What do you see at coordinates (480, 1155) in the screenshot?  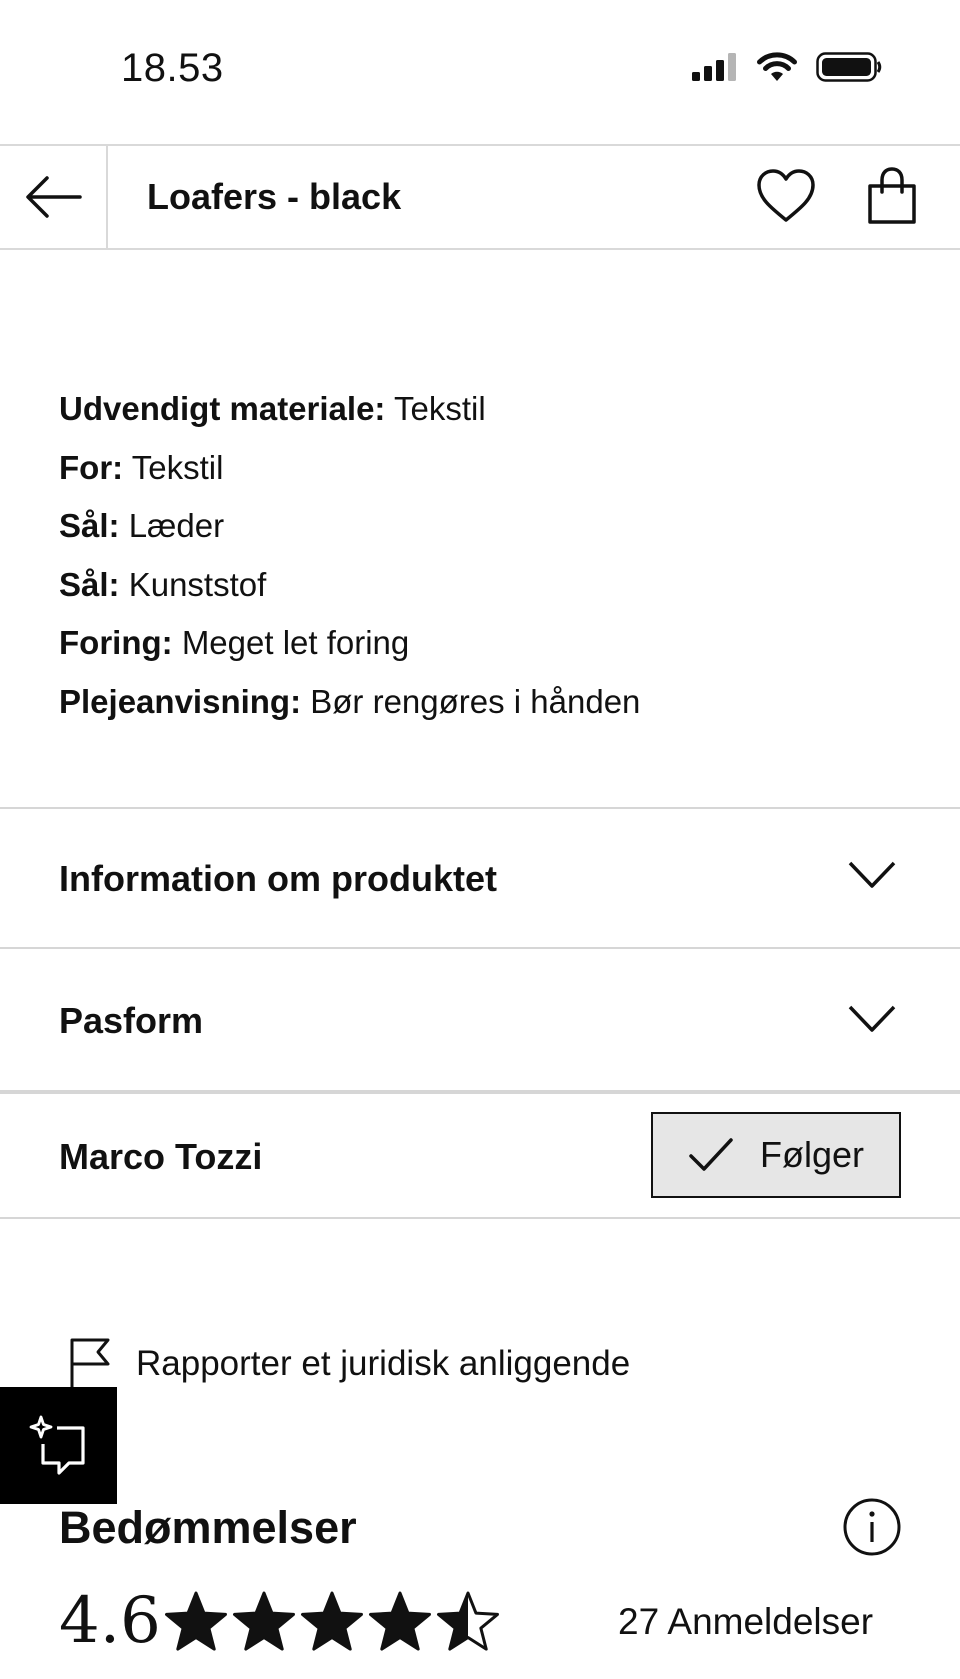 I see `brand-row: Marco Tozzi Følger` at bounding box center [480, 1155].